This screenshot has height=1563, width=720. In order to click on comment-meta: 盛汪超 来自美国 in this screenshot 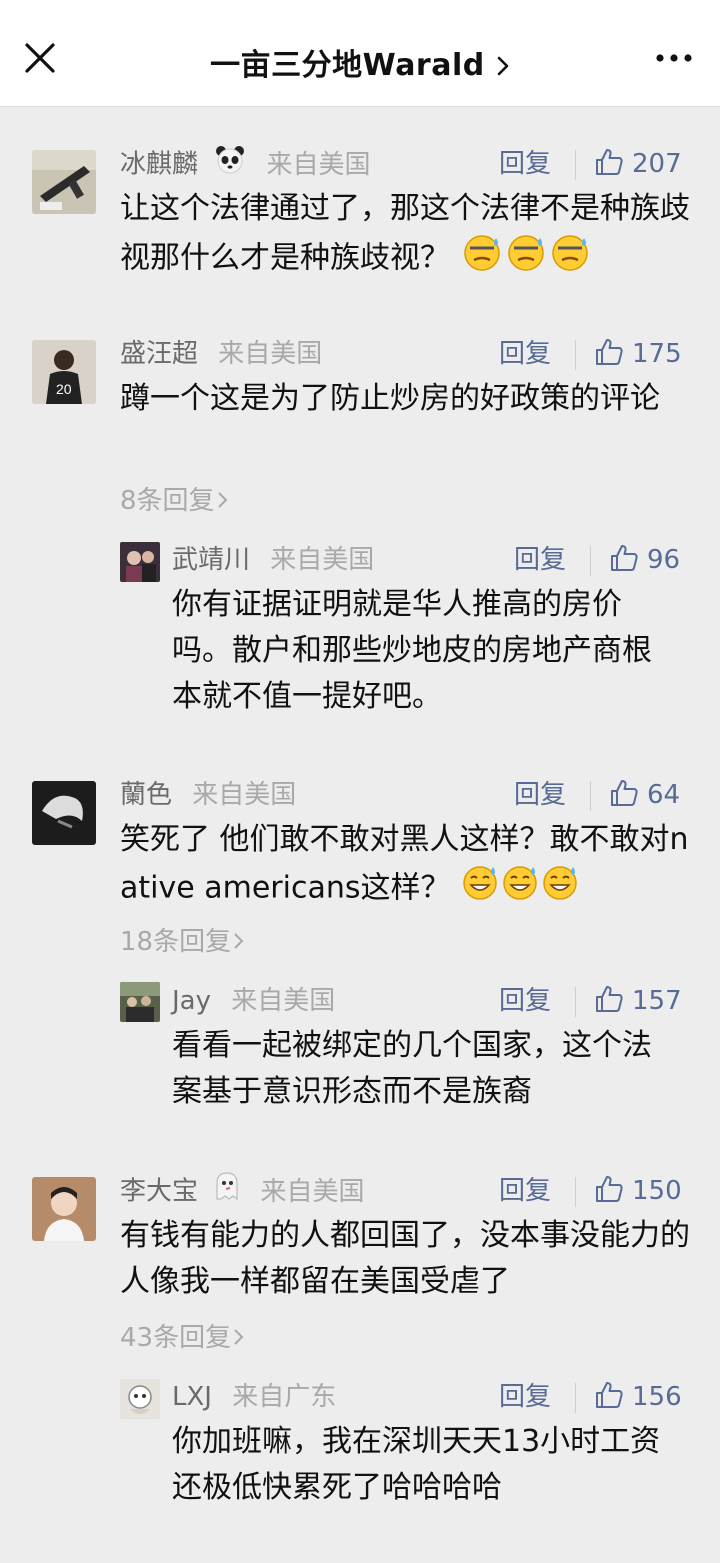, I will do `click(221, 354)`.